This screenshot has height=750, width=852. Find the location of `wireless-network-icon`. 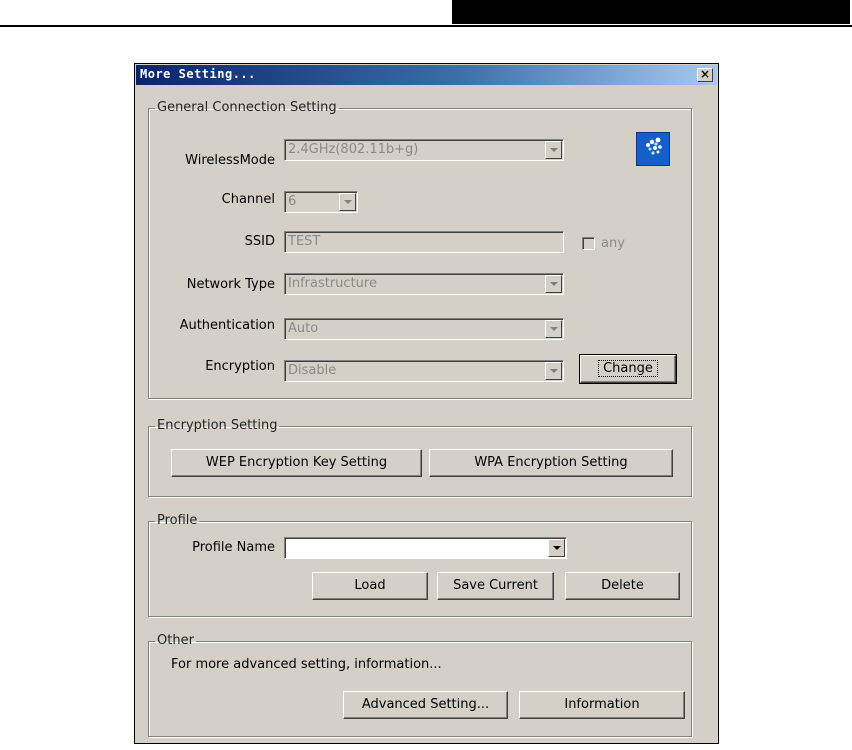

wireless-network-icon is located at coordinates (653, 149).